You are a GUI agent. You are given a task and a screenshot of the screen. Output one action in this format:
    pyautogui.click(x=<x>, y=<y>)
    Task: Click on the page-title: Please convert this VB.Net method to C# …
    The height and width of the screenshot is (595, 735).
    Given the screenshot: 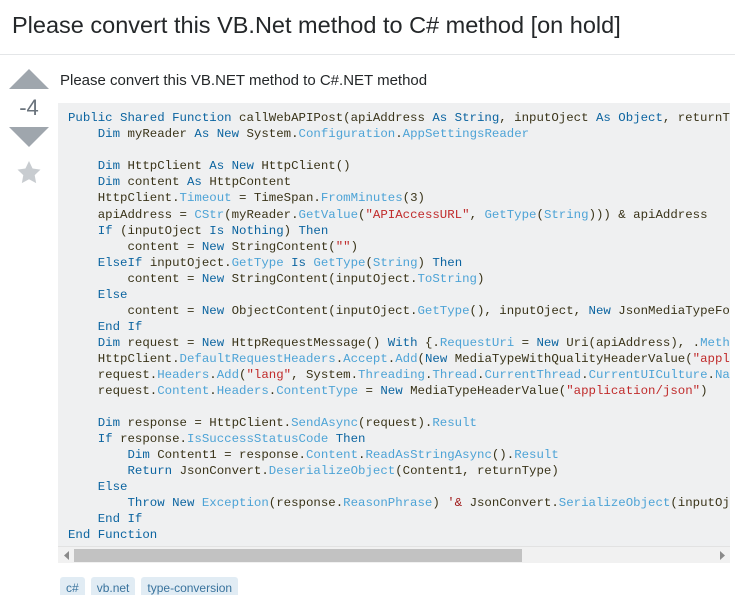 What is the action you would take?
    pyautogui.click(x=316, y=25)
    